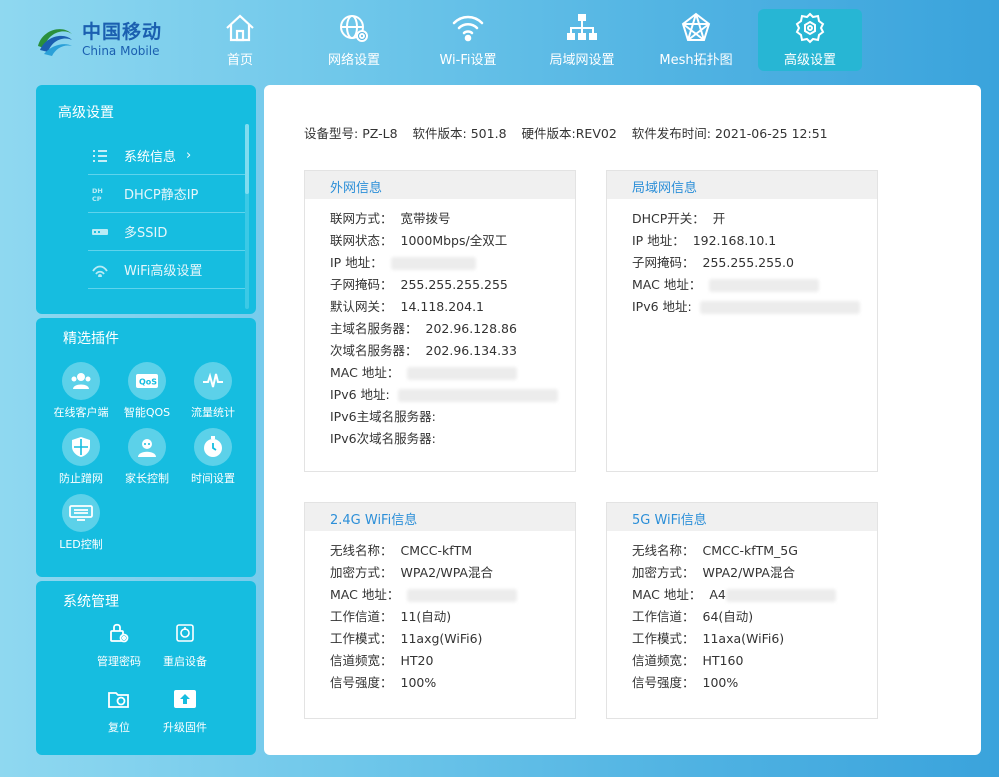  I want to click on info-row: IPv6主域名服务器:, so click(452, 417).